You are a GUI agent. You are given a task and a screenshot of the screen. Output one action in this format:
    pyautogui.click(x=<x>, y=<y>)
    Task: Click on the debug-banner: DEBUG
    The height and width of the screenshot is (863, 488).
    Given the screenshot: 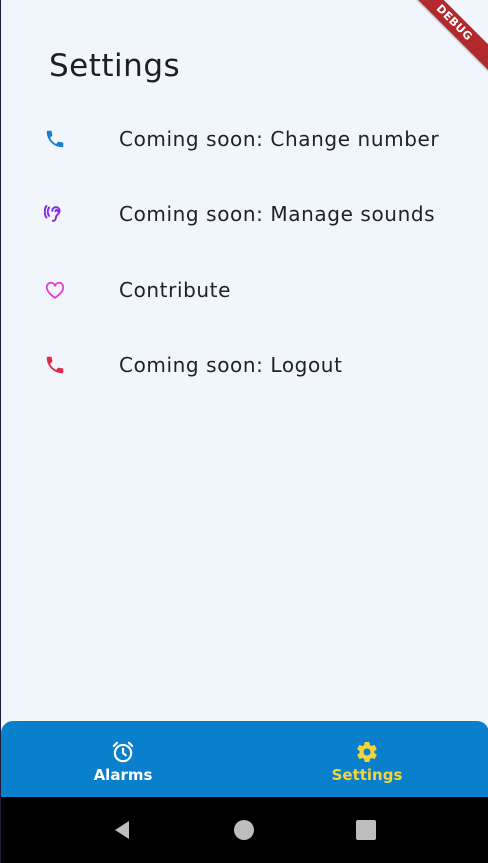 What is the action you would take?
    pyautogui.click(x=443, y=39)
    